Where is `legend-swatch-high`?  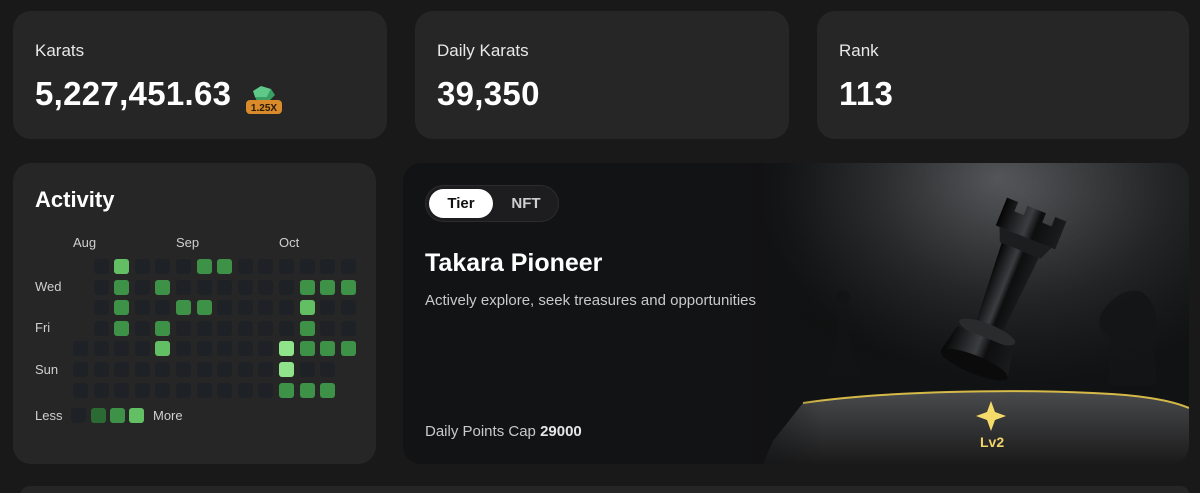
legend-swatch-high is located at coordinates (136, 415).